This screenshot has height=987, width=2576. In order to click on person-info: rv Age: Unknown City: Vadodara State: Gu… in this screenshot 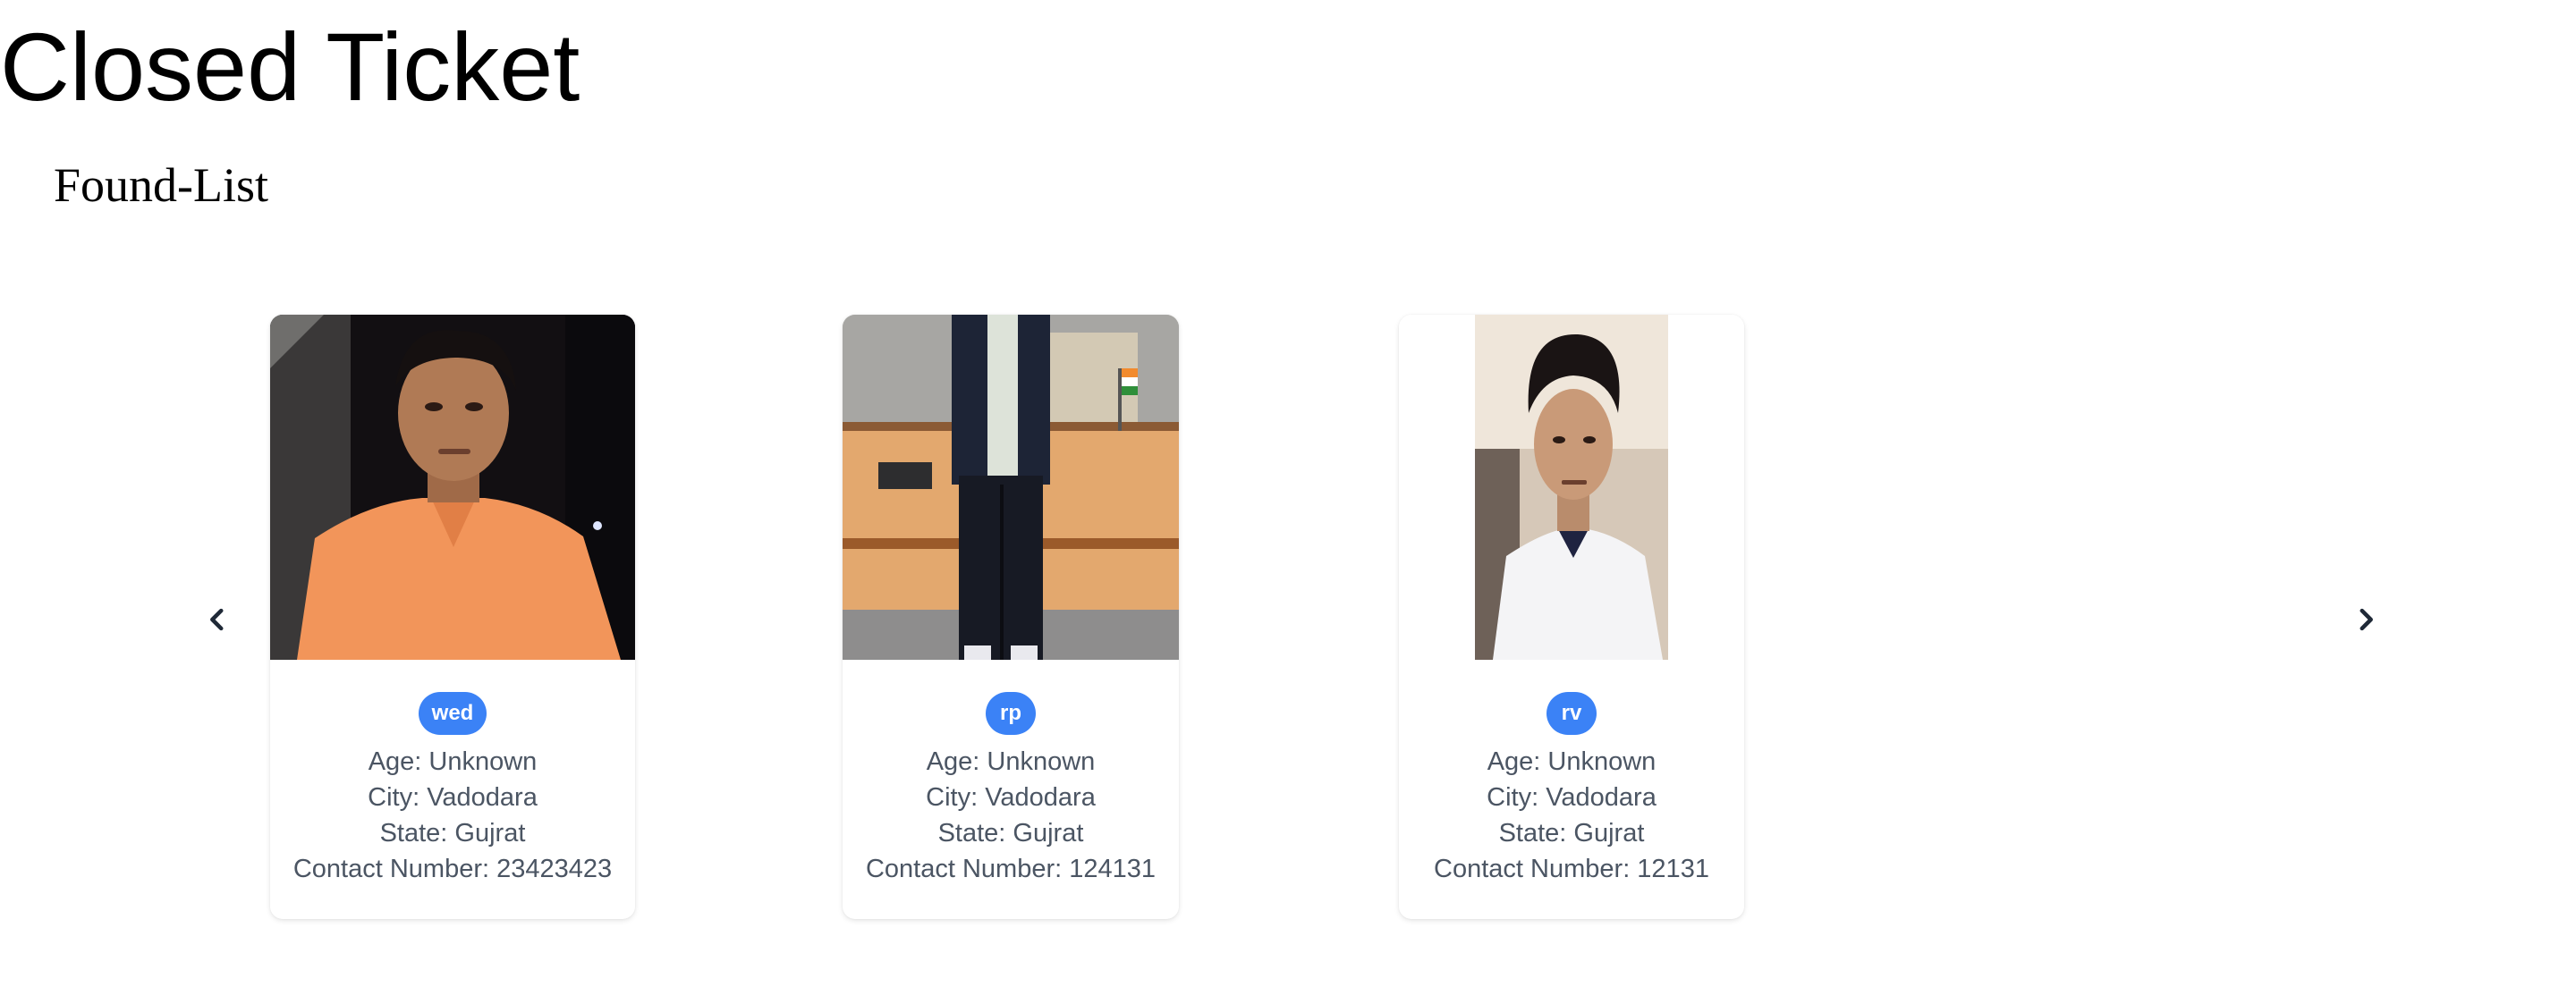, I will do `click(1571, 773)`.